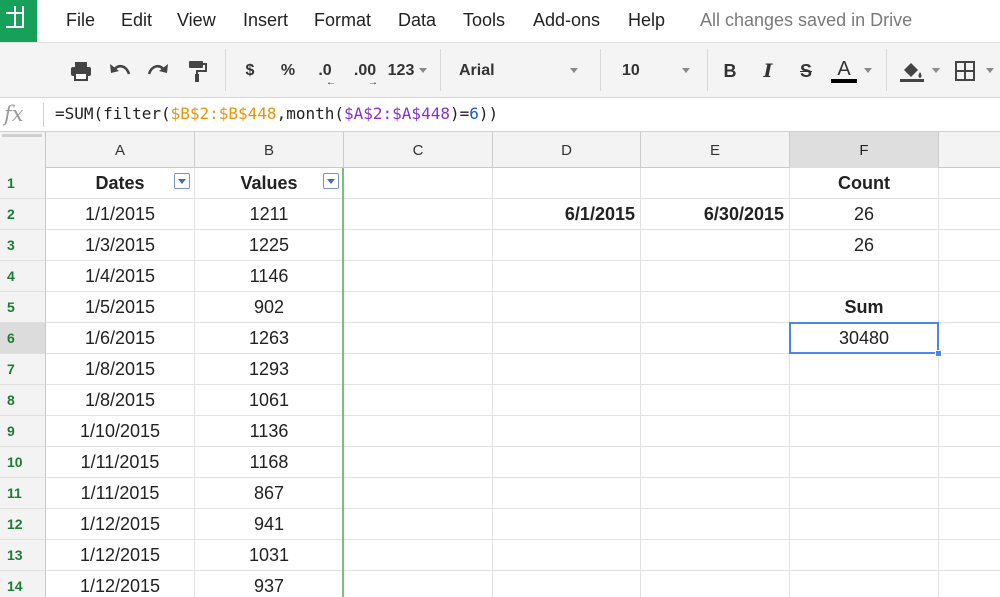 Image resolution: width=1000 pixels, height=597 pixels. I want to click on row-header-14: 14, so click(23, 584).